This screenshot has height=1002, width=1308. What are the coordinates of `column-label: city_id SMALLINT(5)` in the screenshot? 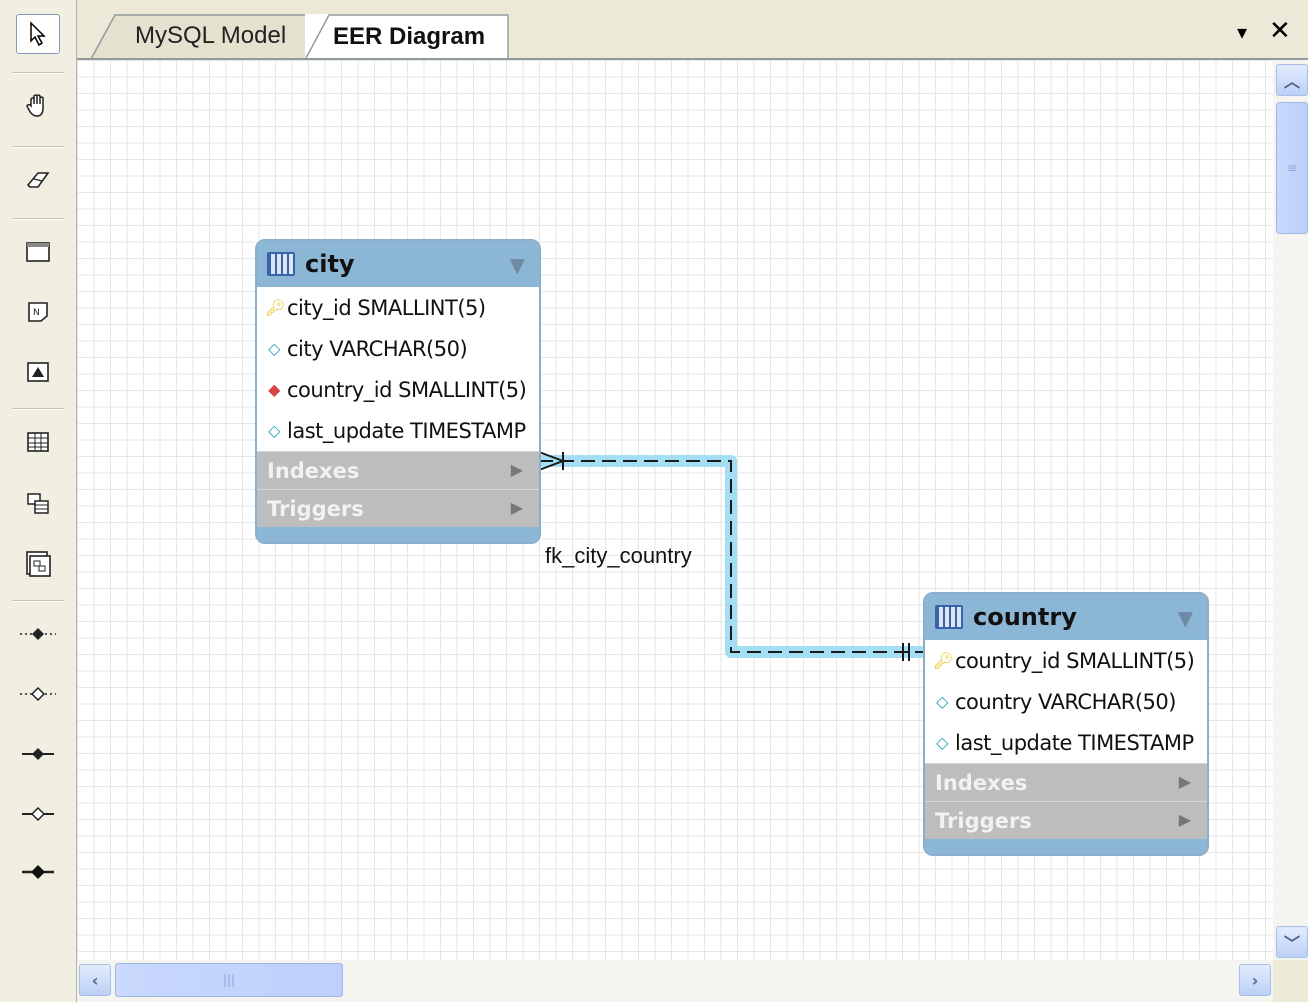 It's located at (386, 307).